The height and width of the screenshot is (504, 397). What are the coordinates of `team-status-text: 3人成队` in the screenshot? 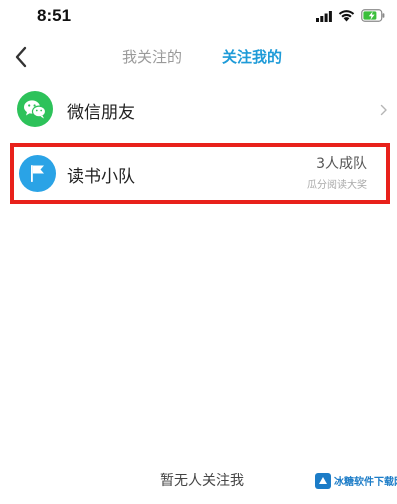 It's located at (341, 164).